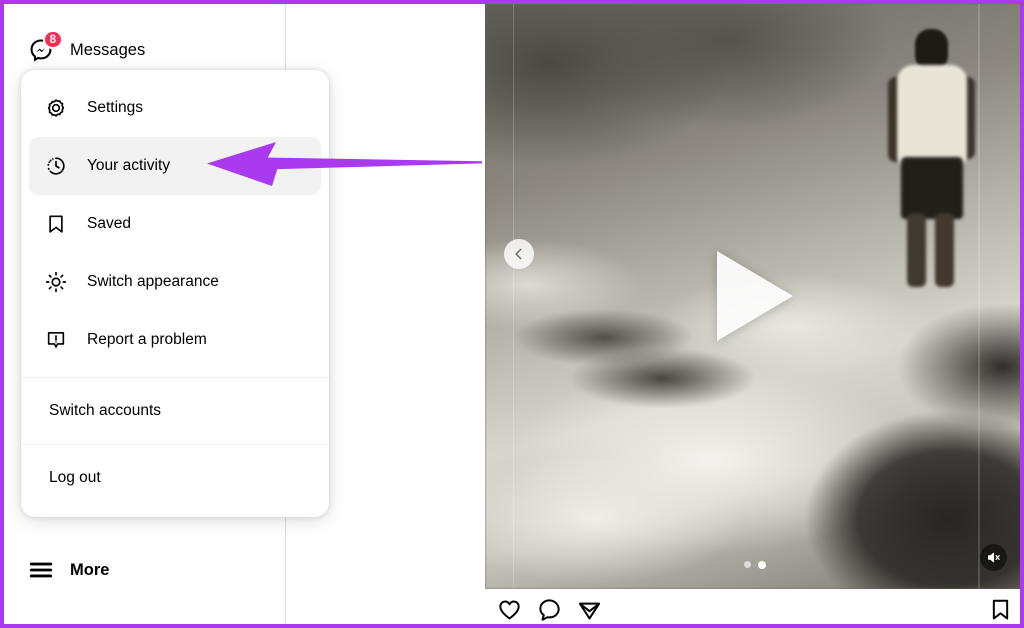  Describe the element at coordinates (52, 39) in the screenshot. I see `messages-unread-badge: 8` at that location.